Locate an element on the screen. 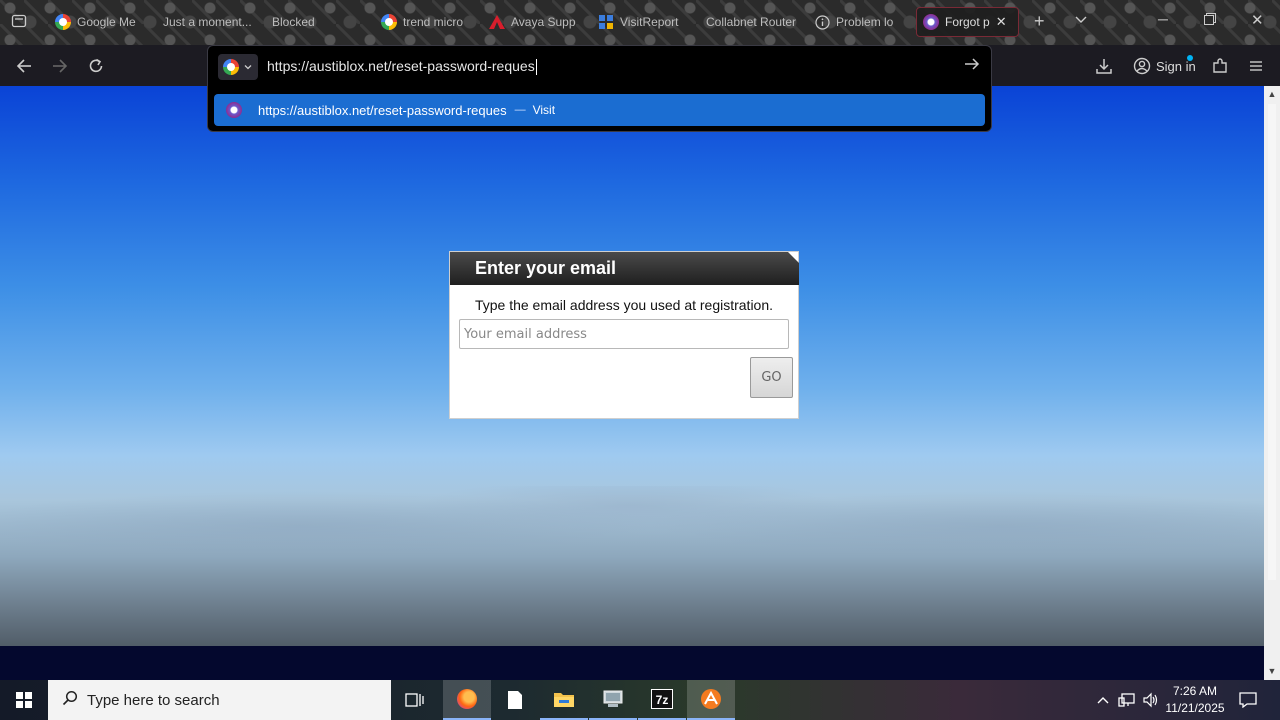 The width and height of the screenshot is (1280, 720). folder-icon is located at coordinates (564, 700).